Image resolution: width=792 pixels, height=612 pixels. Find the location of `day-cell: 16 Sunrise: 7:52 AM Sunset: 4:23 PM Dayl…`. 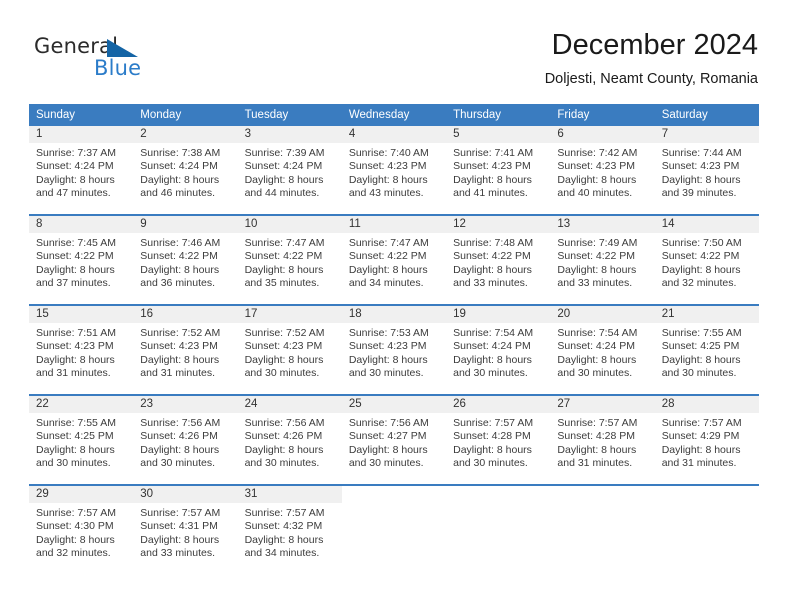

day-cell: 16 Sunrise: 7:52 AM Sunset: 4:23 PM Dayl… is located at coordinates (185, 349).